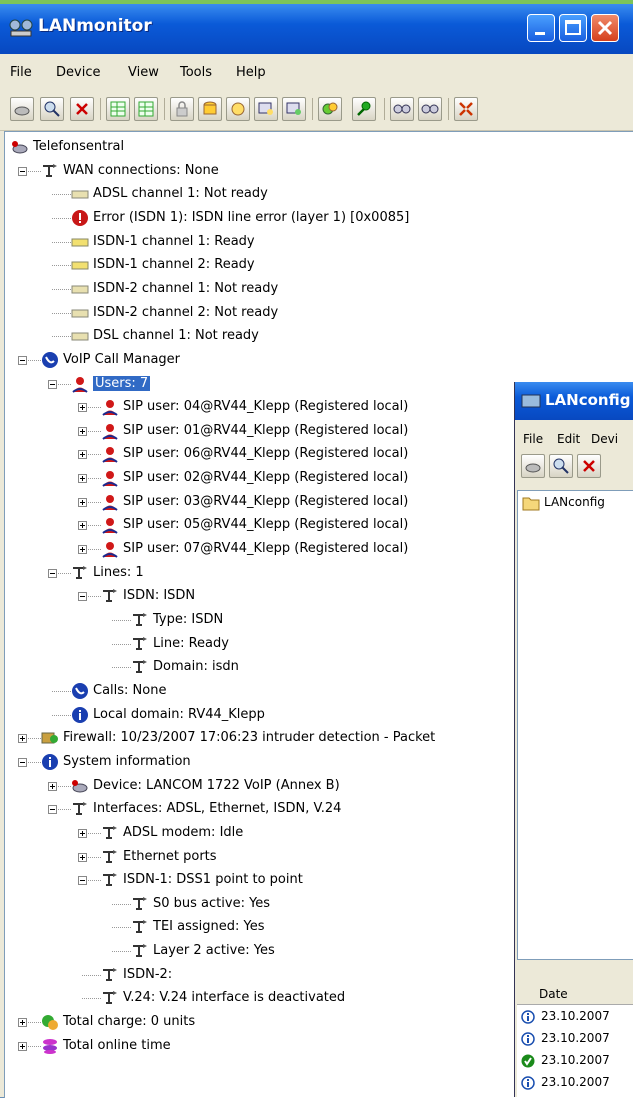 The height and width of the screenshot is (1098, 633). What do you see at coordinates (319, 147) in the screenshot?
I see `tree-root: Telefonsentral` at bounding box center [319, 147].